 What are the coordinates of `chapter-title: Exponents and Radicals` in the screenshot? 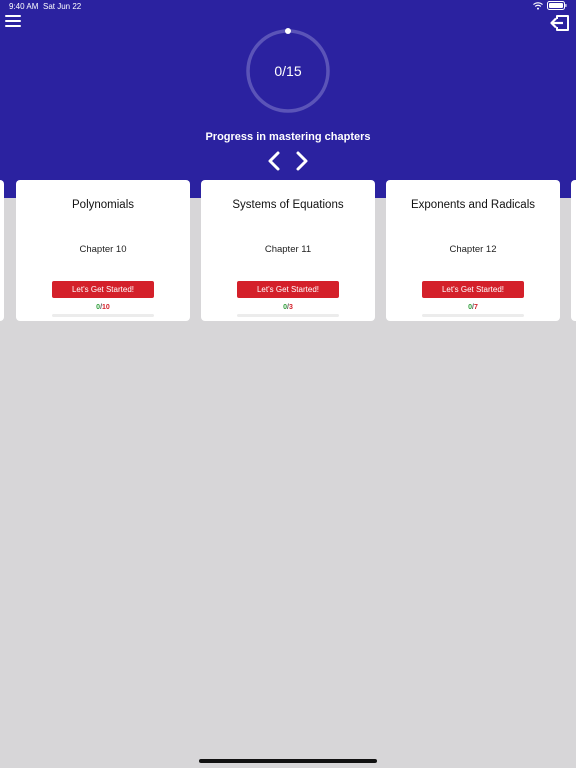 It's located at (473, 205).